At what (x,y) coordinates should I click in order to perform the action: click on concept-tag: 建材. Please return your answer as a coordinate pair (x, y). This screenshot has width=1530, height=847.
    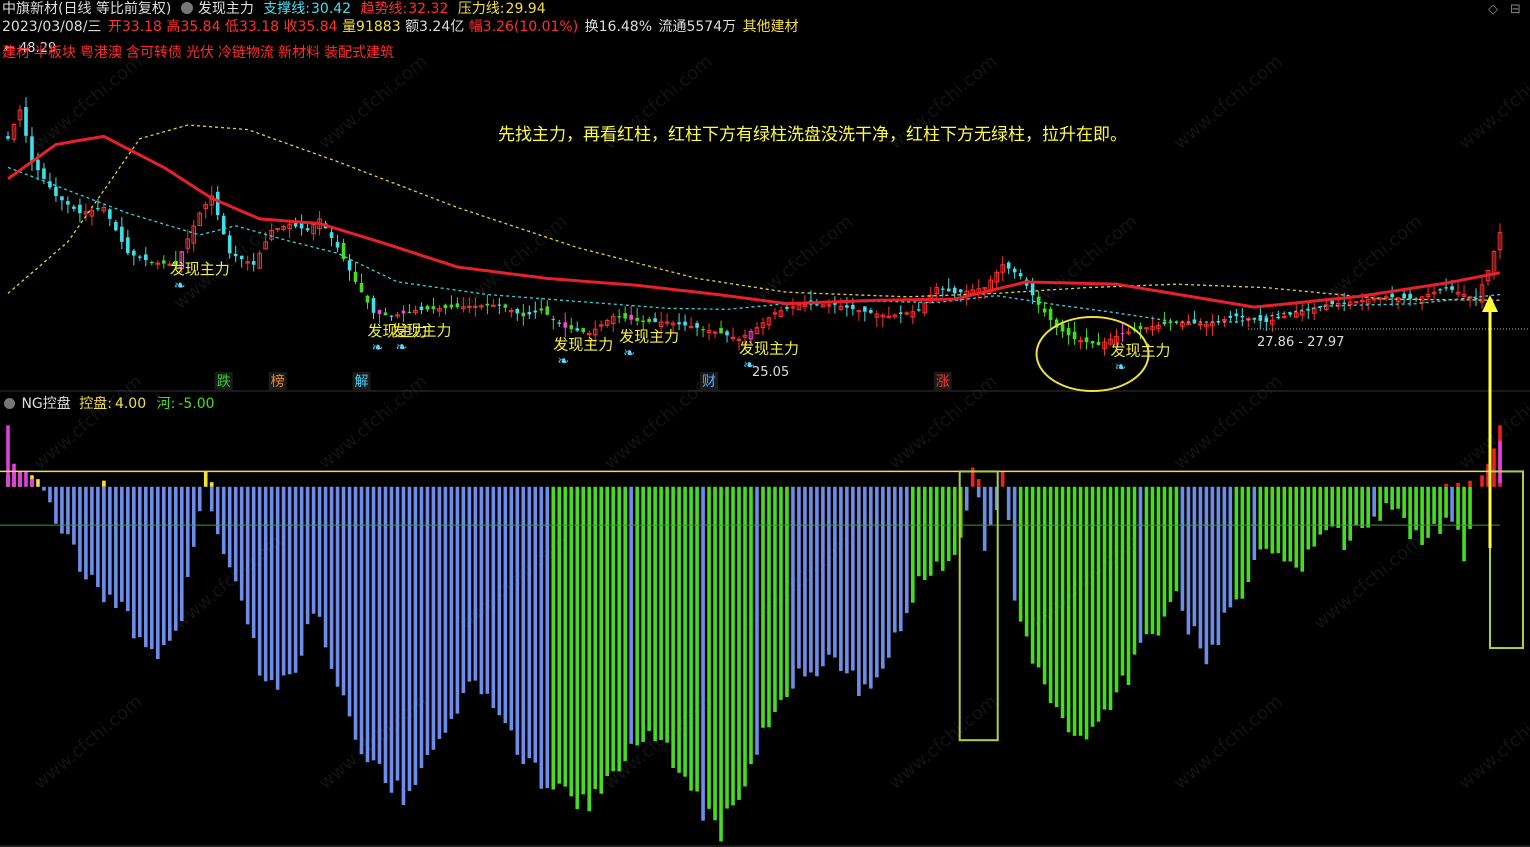
    Looking at the image, I should click on (16, 53).